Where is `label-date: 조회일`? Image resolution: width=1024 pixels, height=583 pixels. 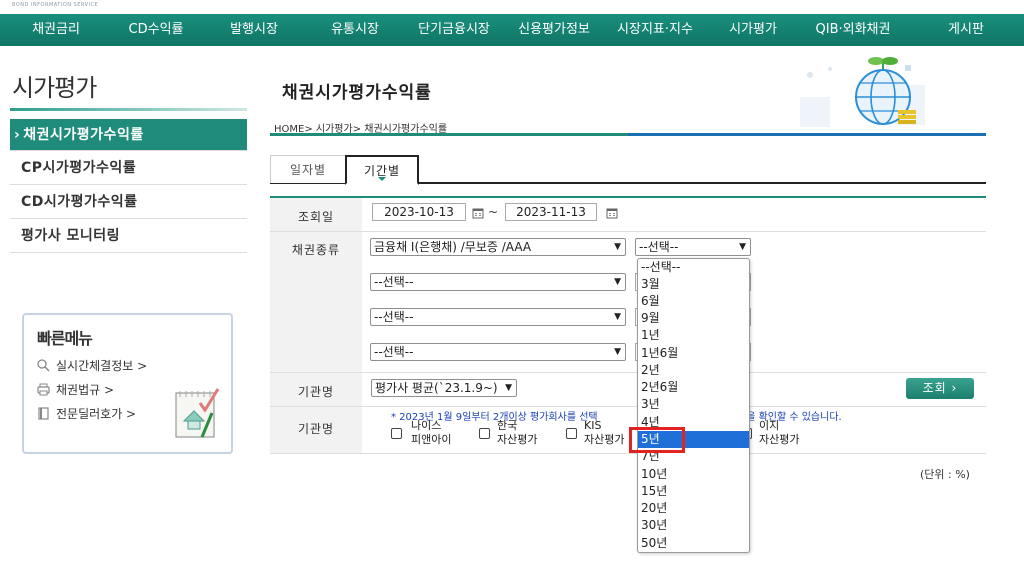 label-date: 조회일 is located at coordinates (316, 217).